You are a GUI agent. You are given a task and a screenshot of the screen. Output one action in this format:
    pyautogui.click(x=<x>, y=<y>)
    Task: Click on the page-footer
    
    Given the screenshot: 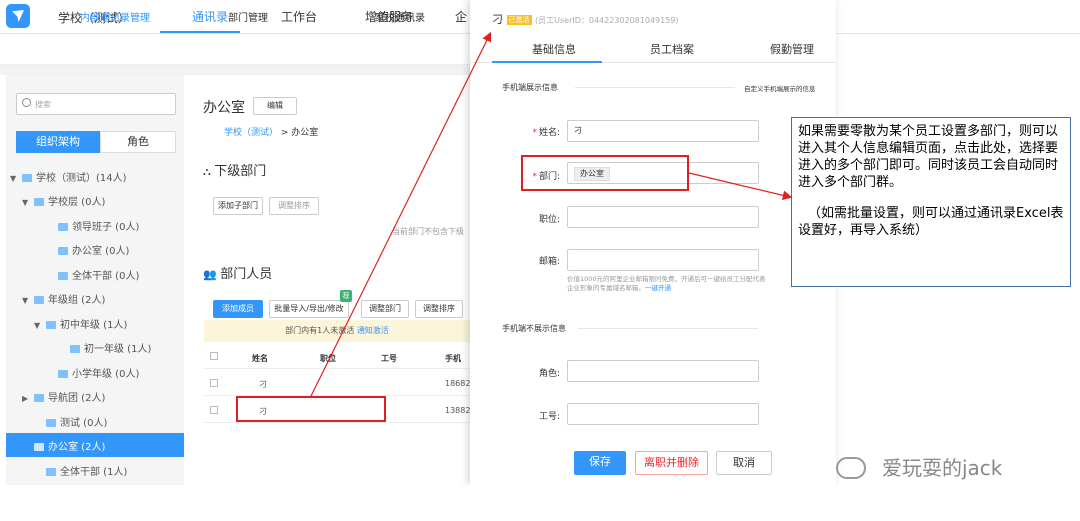 What is the action you would take?
    pyautogui.click(x=540, y=503)
    